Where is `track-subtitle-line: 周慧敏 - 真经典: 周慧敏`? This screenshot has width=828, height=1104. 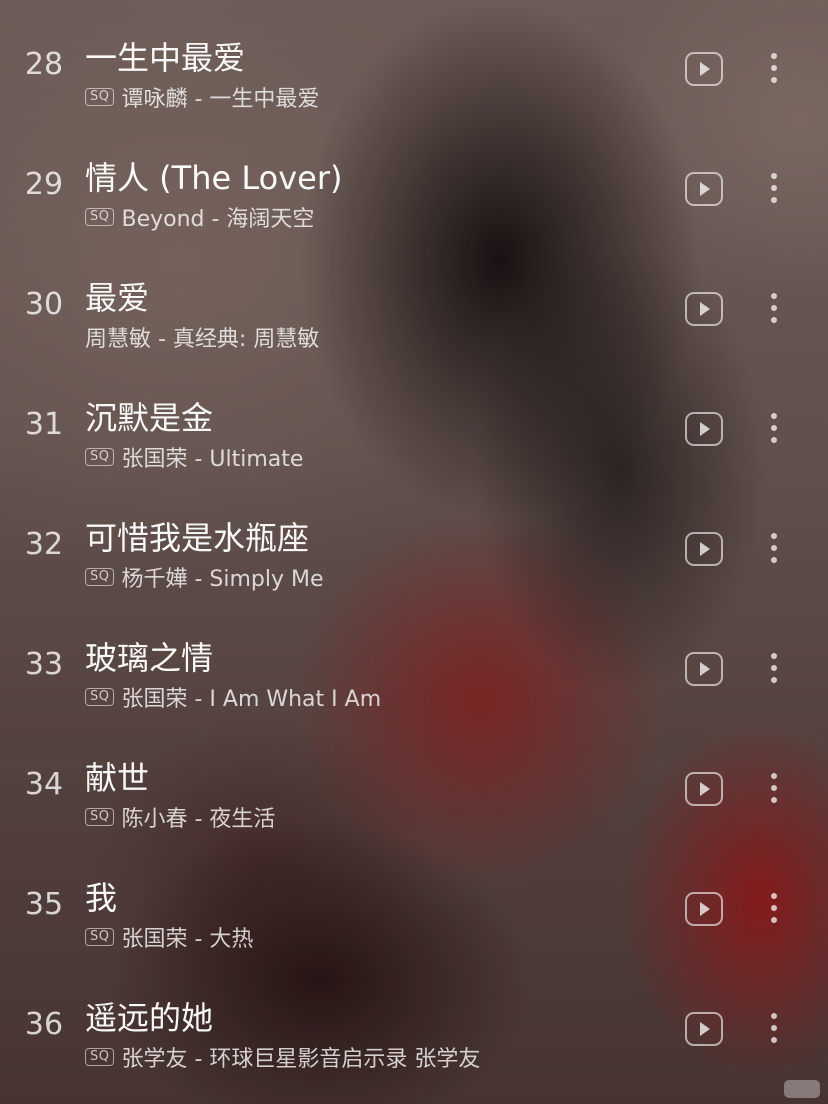 track-subtitle-line: 周慧敏 - 真经典: 周慧敏 is located at coordinates (202, 337).